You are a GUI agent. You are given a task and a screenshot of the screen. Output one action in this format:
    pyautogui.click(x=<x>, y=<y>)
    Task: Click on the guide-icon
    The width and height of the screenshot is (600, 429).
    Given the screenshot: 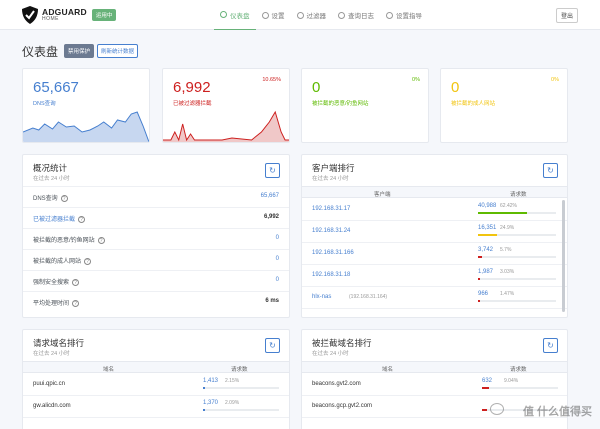 What is the action you would take?
    pyautogui.click(x=389, y=15)
    